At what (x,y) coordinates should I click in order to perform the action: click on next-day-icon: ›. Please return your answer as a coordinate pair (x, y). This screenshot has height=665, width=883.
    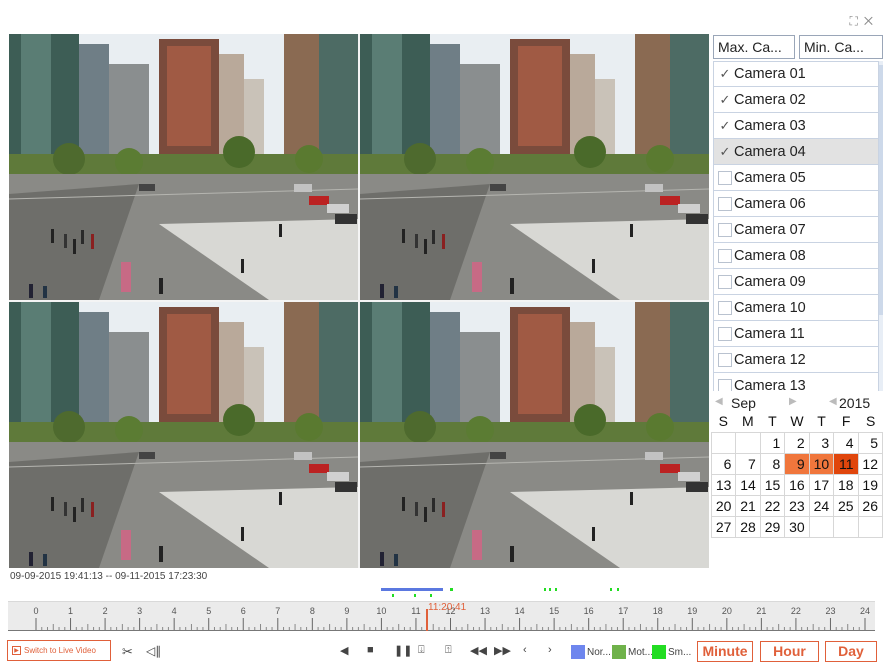
    Looking at the image, I should click on (550, 650).